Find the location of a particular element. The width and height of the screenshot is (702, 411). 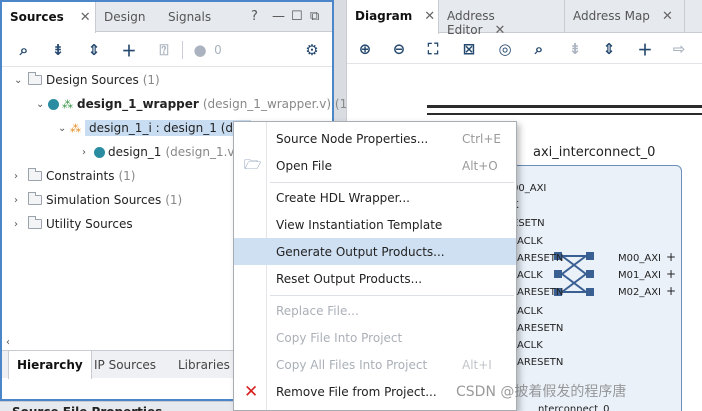

tab-libraries: Libraries is located at coordinates (204, 365).